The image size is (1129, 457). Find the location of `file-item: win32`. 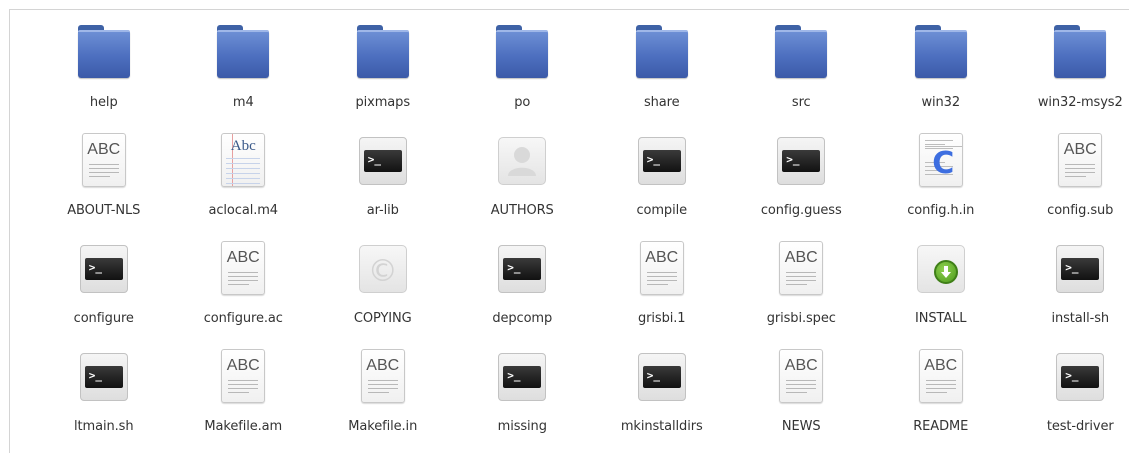

file-item: win32 is located at coordinates (941, 79).